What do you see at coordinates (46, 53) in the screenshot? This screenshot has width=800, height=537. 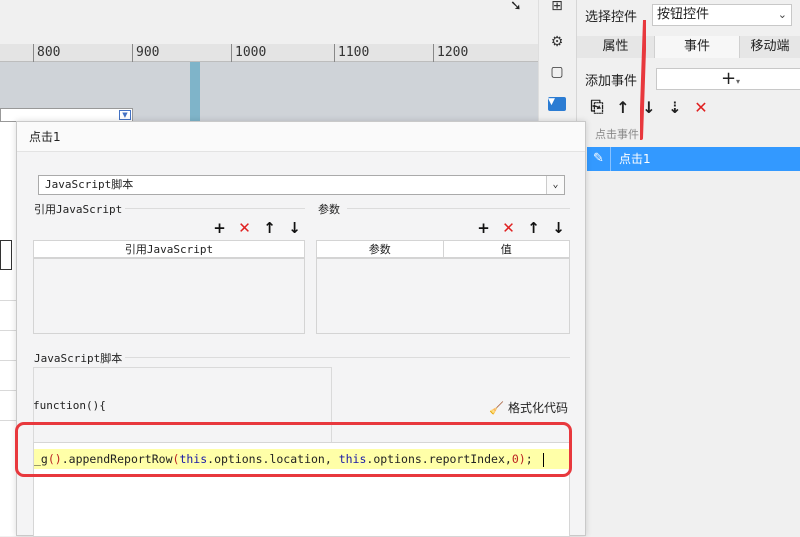 I see `ruler-tick: 800` at bounding box center [46, 53].